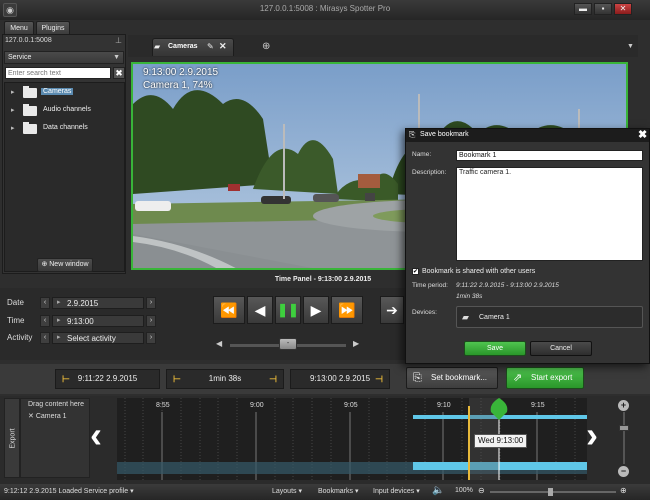  Describe the element at coordinates (59, 320) in the screenshot. I see `time-field-arrow-icon: ▸` at that location.